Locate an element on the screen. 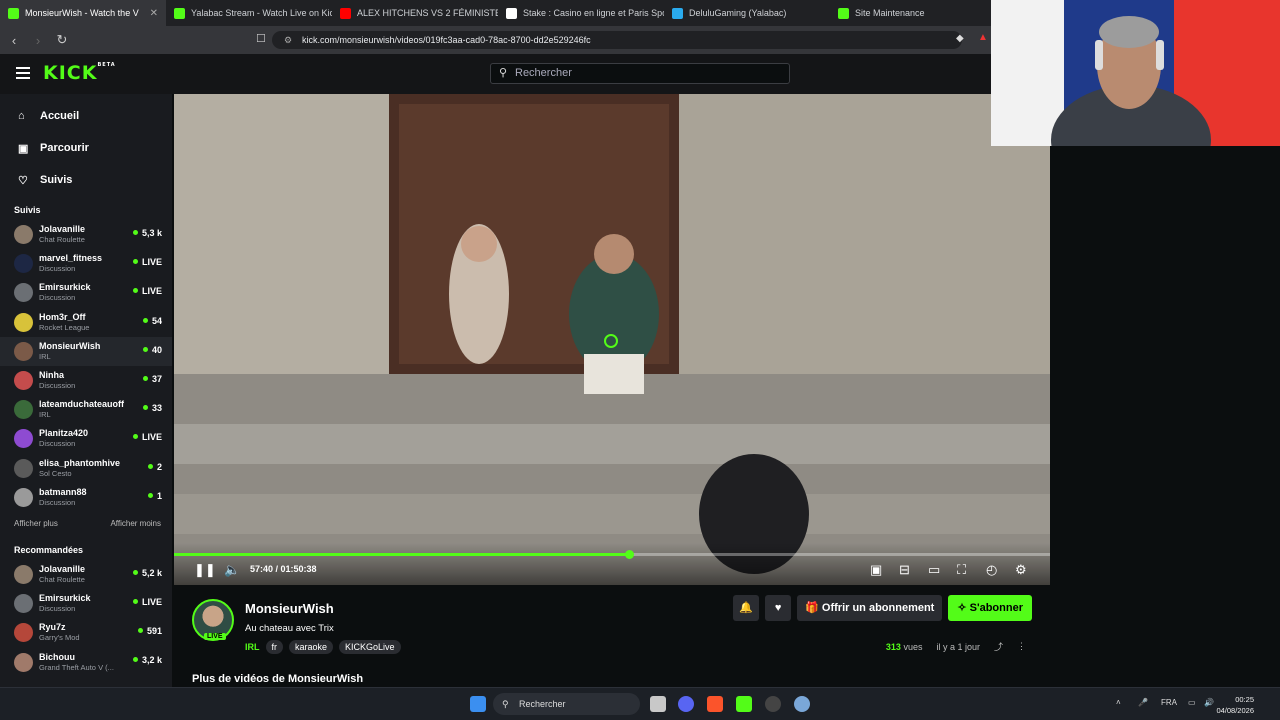  search-input: ⚲ Rechercher is located at coordinates (640, 73).